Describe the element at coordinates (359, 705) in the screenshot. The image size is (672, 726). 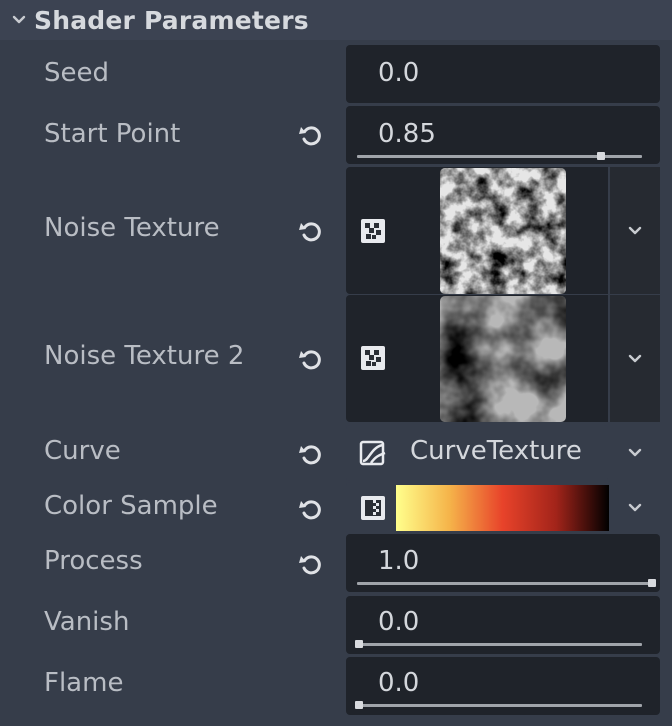
I see `flame-slider-grabber` at that location.